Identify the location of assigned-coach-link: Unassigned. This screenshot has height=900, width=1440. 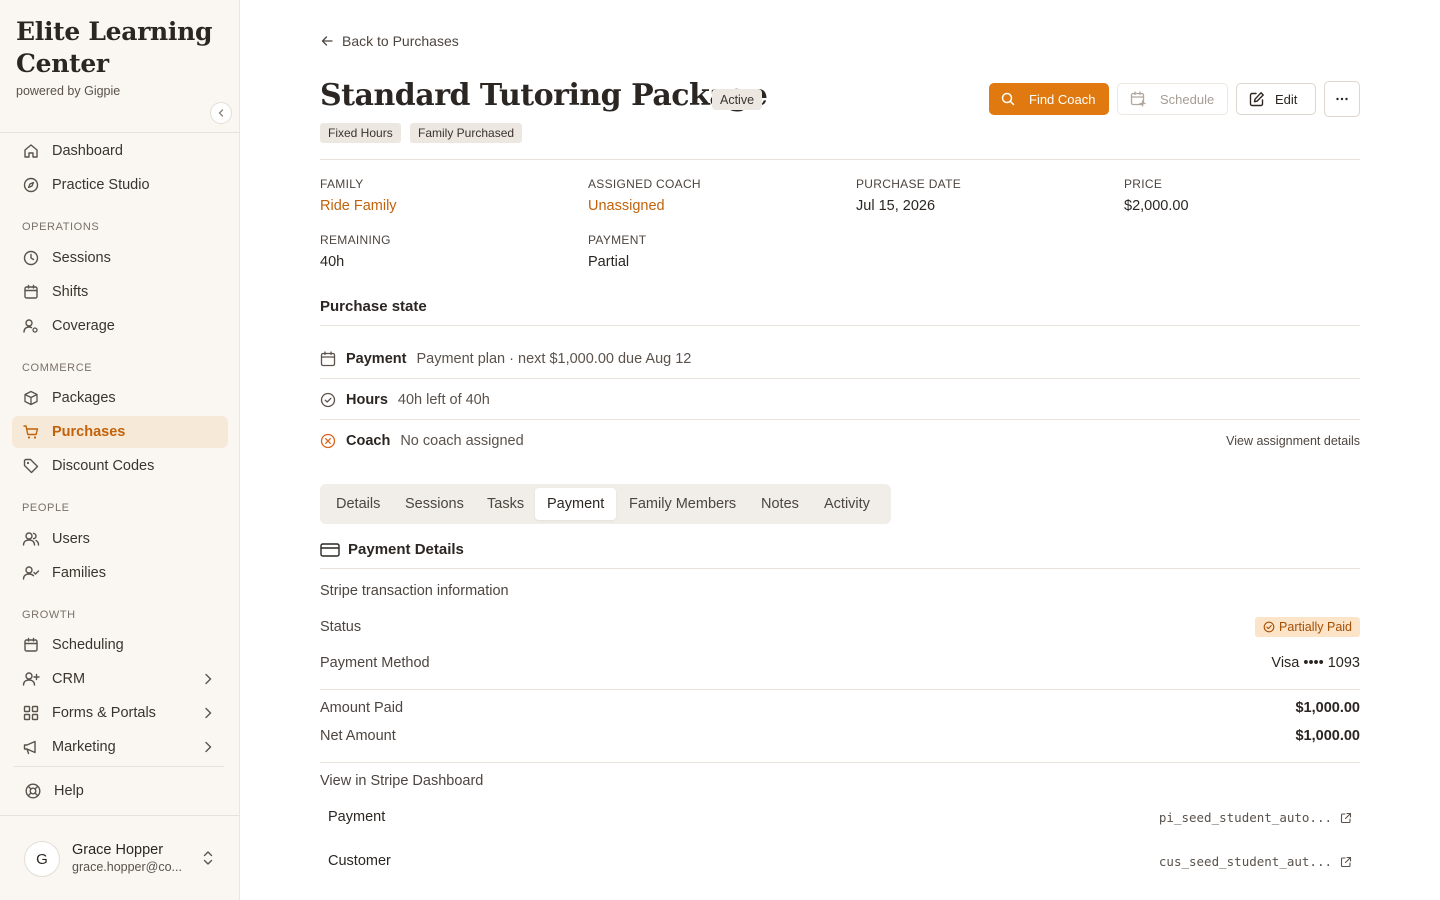
(626, 206).